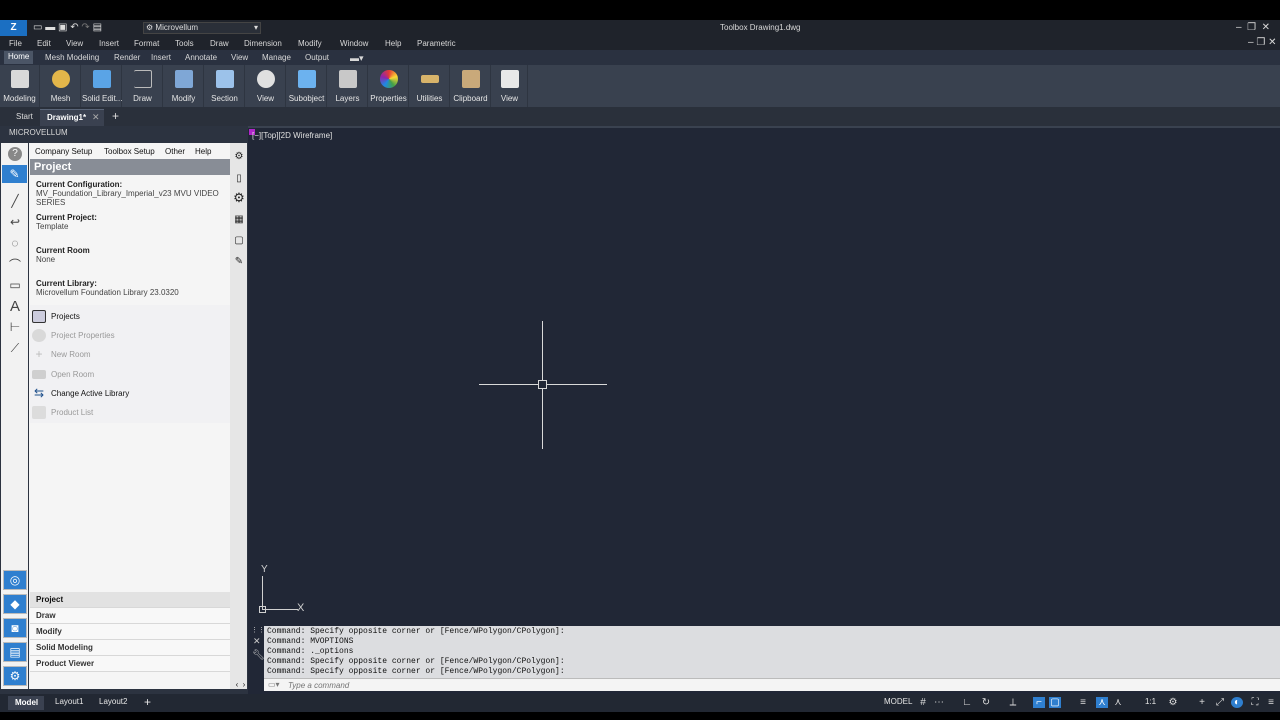 This screenshot has width=1280, height=720. What do you see at coordinates (130, 600) in the screenshot?
I see `nav-section-project: Project` at bounding box center [130, 600].